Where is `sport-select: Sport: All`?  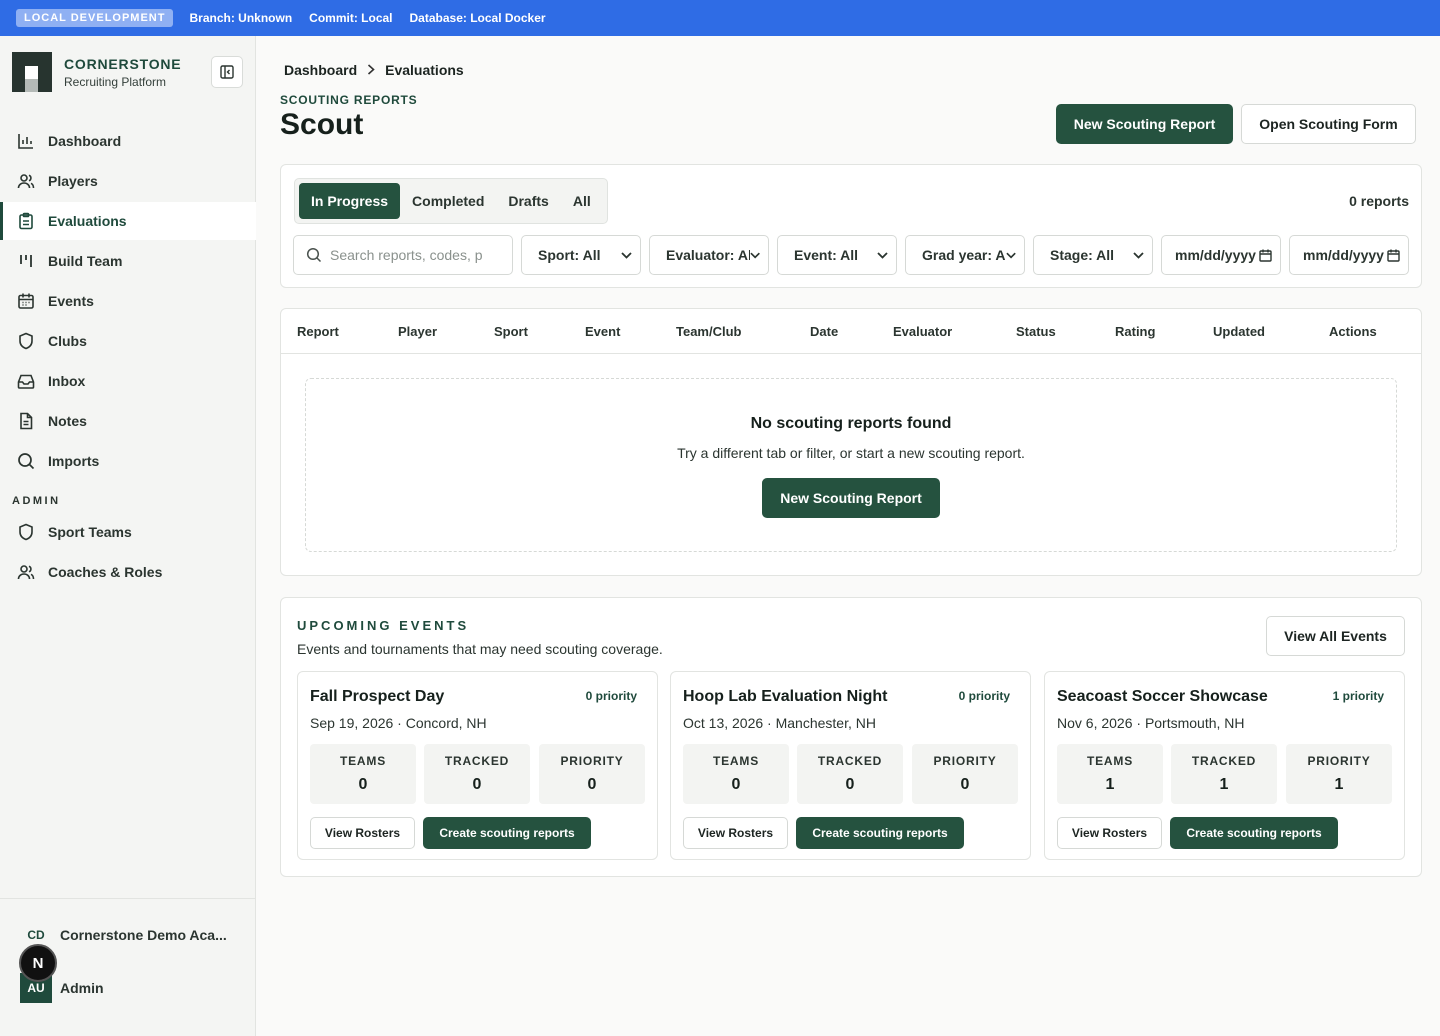 sport-select: Sport: All is located at coordinates (581, 255).